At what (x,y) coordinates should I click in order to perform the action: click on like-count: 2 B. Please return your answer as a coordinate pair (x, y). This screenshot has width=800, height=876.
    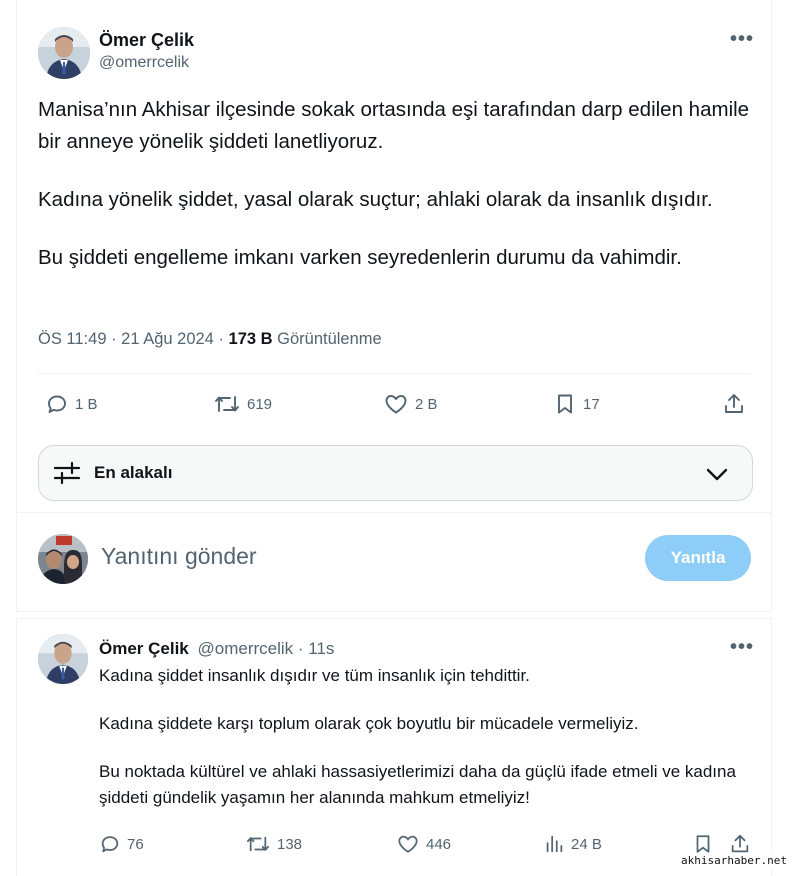
    Looking at the image, I should click on (426, 404).